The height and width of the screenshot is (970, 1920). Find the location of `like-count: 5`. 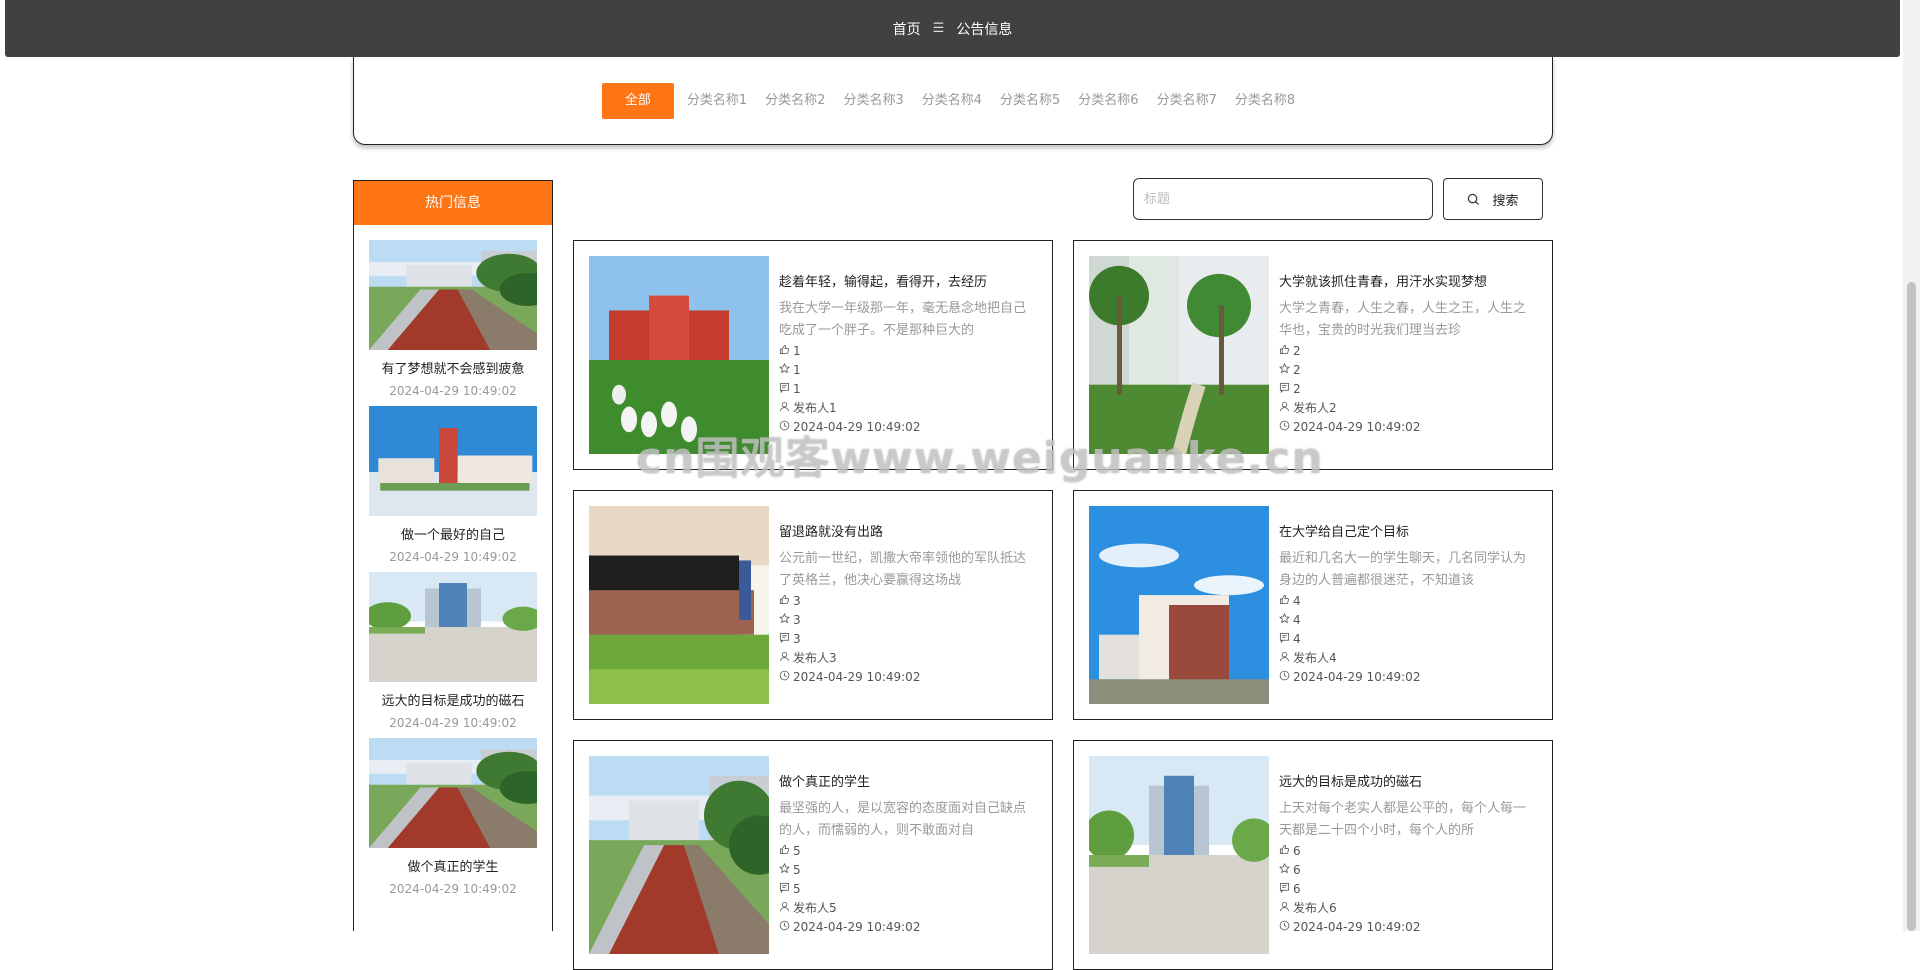

like-count: 5 is located at coordinates (904, 851).